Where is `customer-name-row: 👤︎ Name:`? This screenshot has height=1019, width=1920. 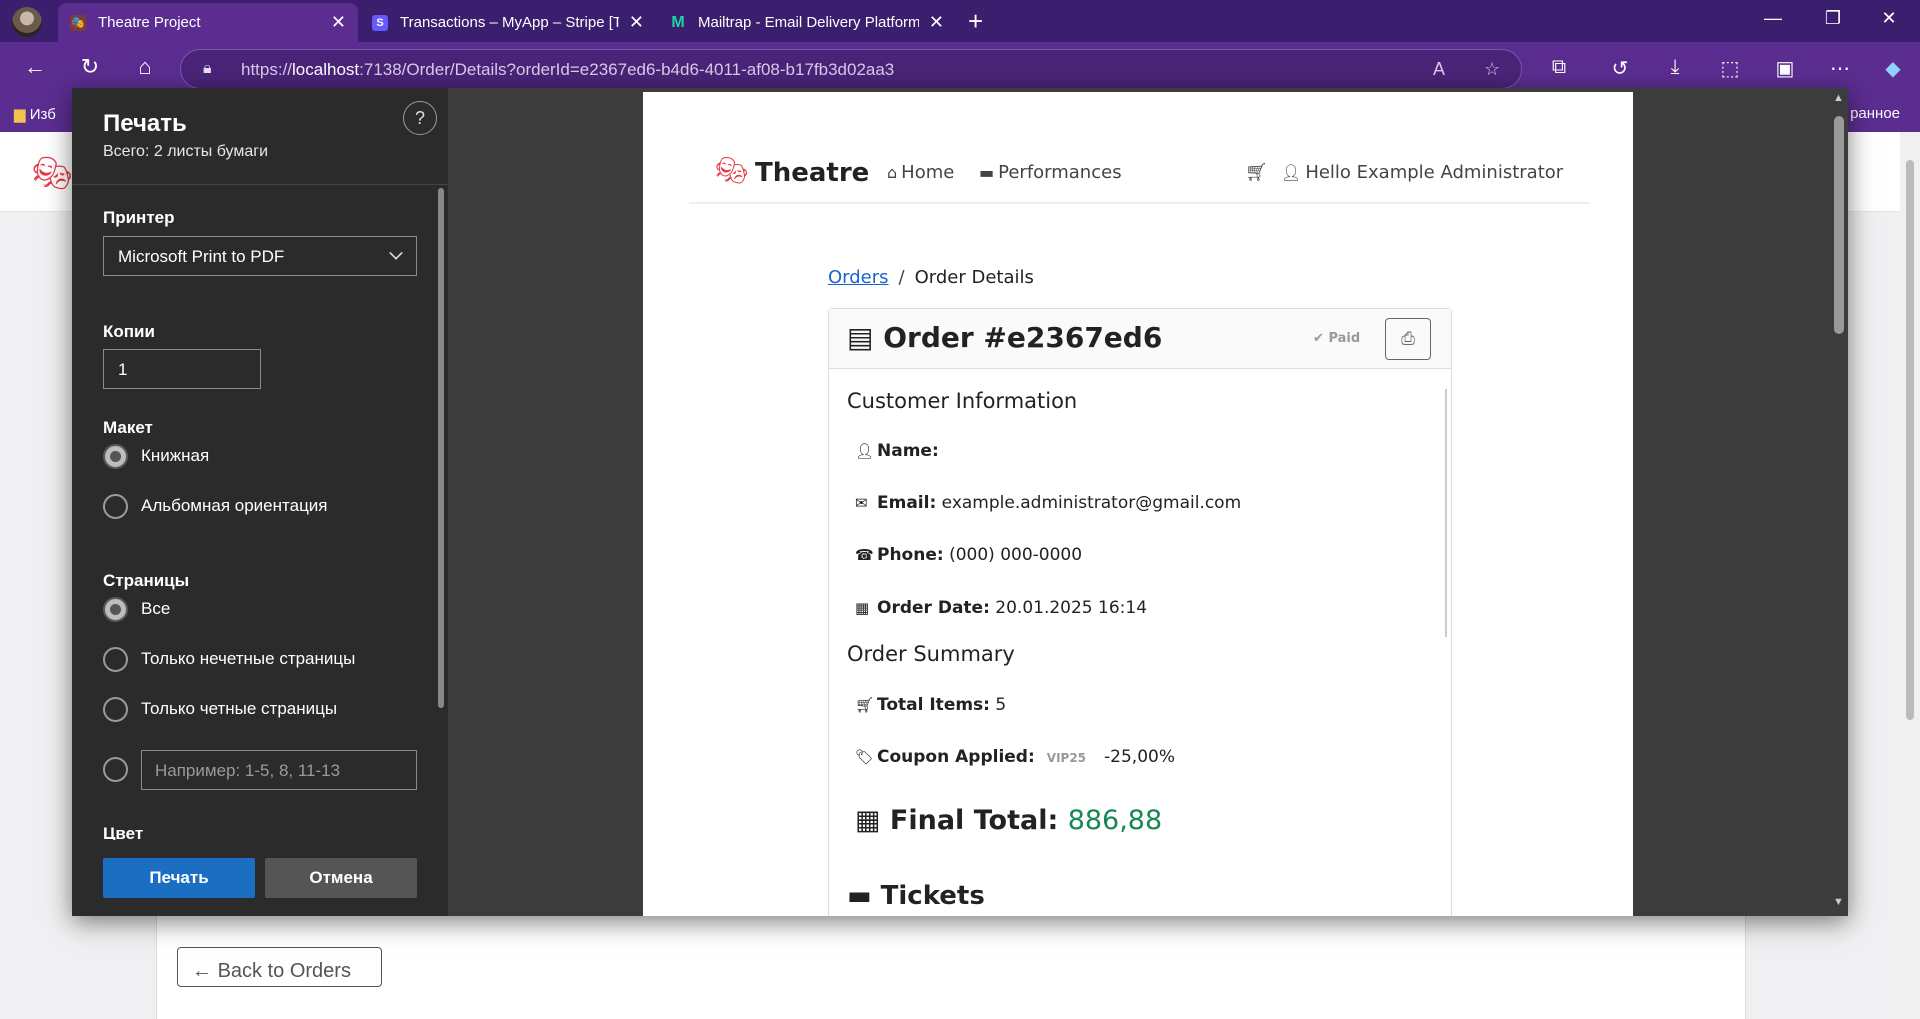 customer-name-row: 👤︎ Name: is located at coordinates (897, 451).